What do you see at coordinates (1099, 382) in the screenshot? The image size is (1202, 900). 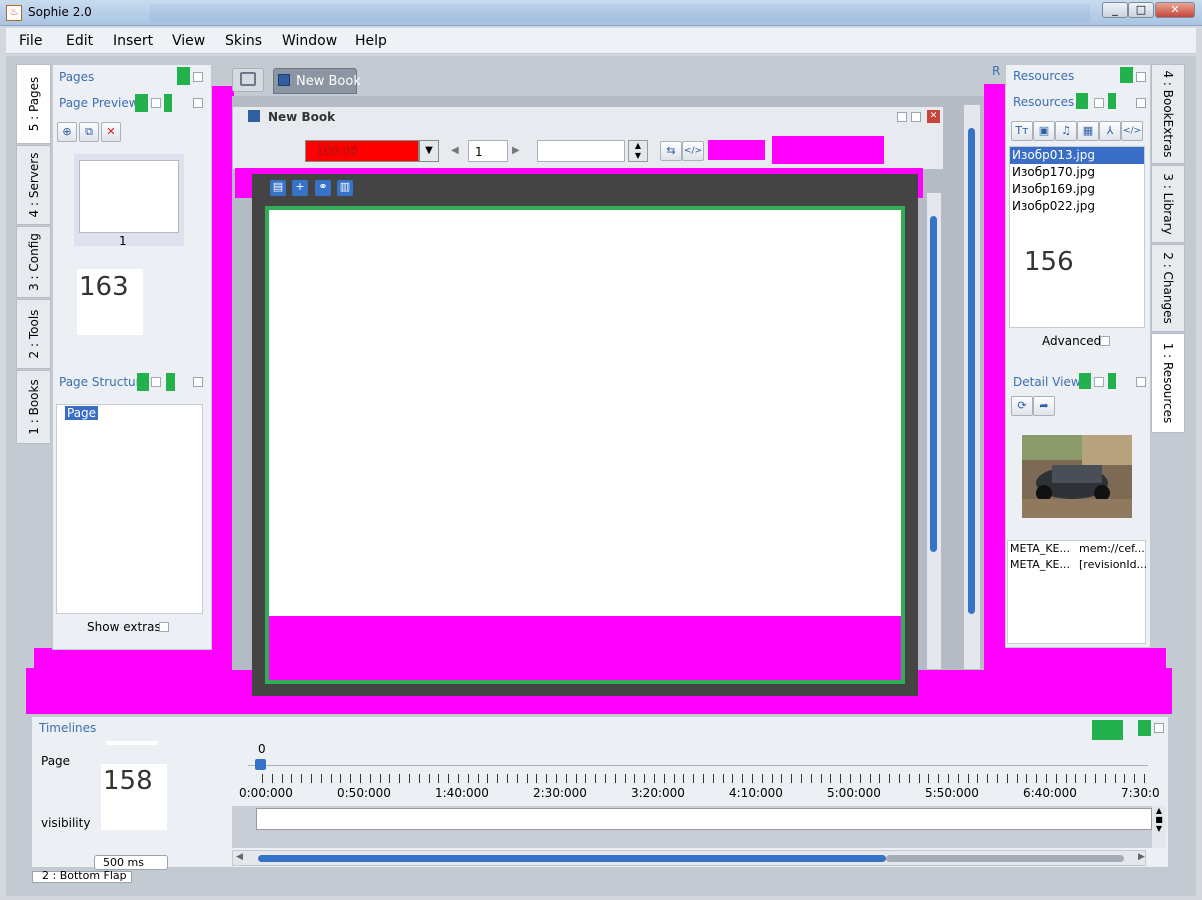 I see `detail-checkbox` at bounding box center [1099, 382].